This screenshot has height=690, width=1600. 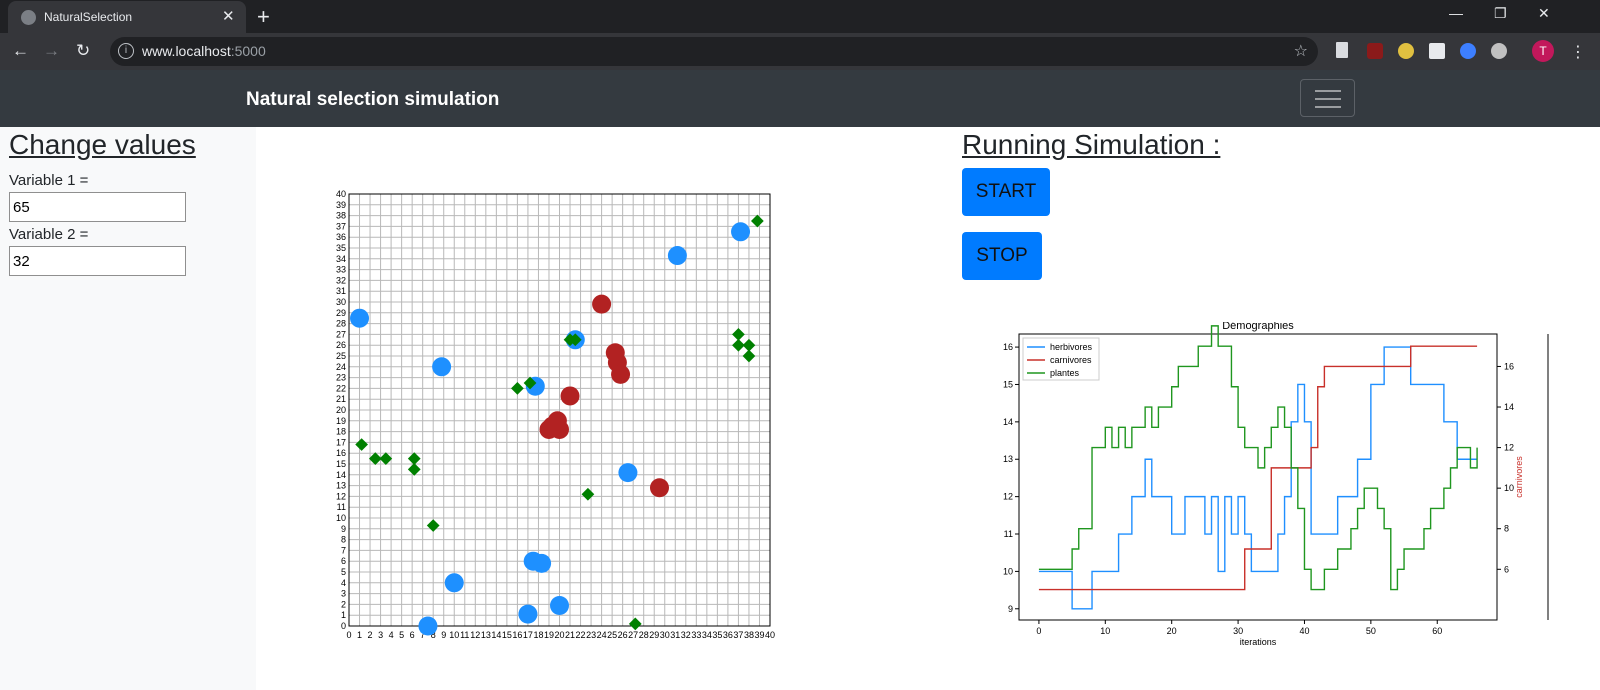 I want to click on series-line-herbivores, so click(x=1258, y=478).